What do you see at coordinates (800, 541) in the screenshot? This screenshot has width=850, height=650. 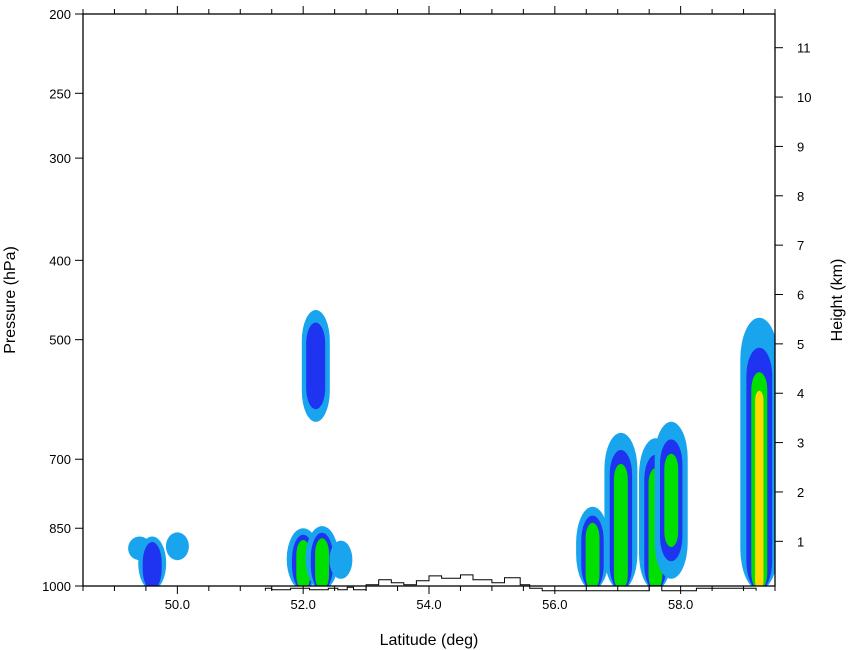 I see `height-tick-label: 1` at bounding box center [800, 541].